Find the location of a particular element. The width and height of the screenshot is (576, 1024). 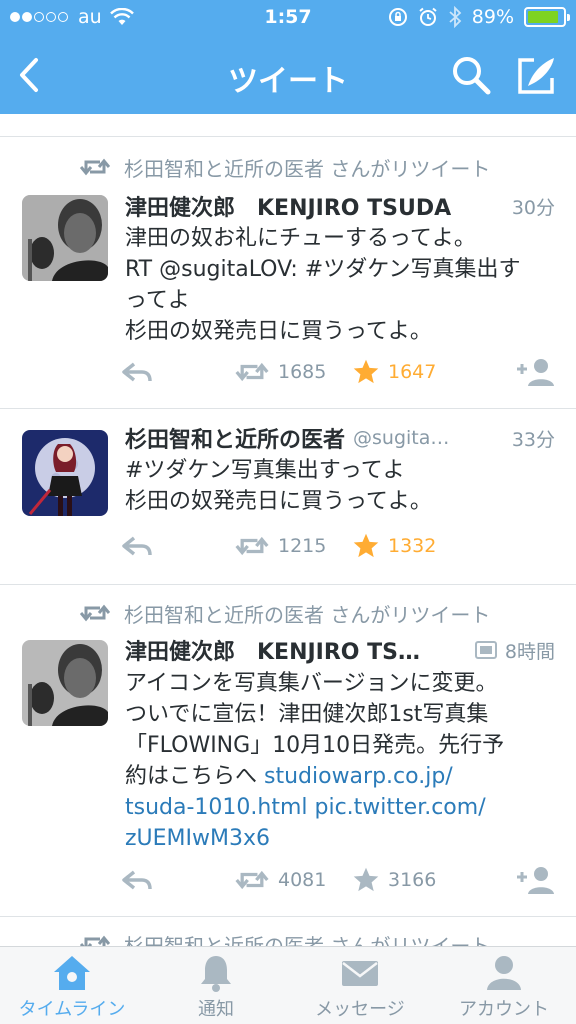

author-name: 津田健次郎 KENJIRO TSUDA is located at coordinates (288, 206).